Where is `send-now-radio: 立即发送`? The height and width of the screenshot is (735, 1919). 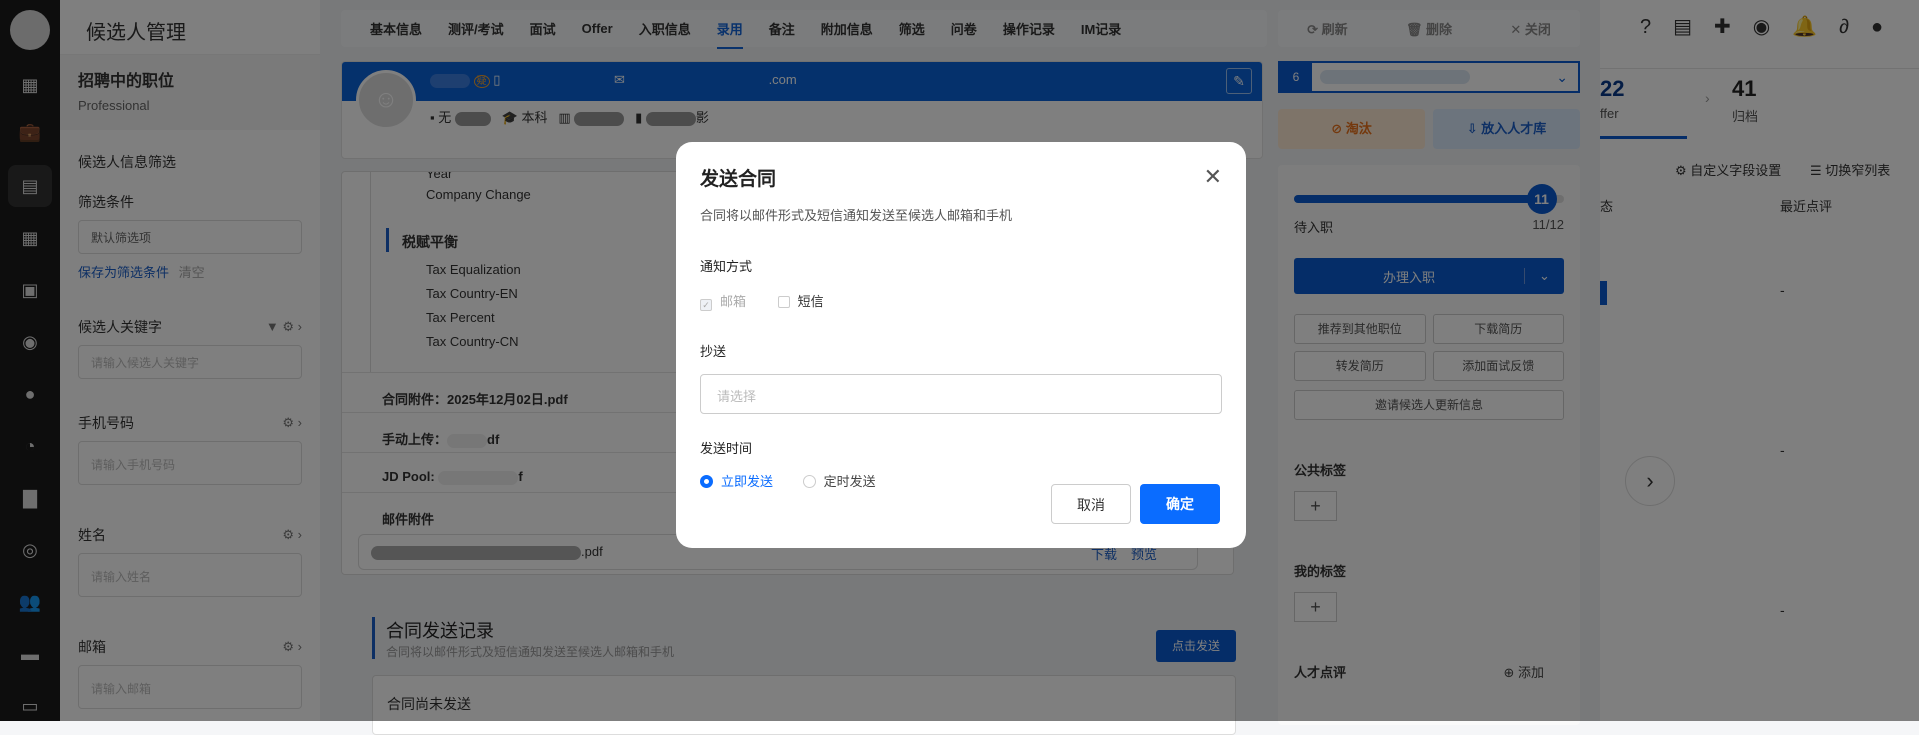 send-now-radio: 立即发送 is located at coordinates (736, 481).